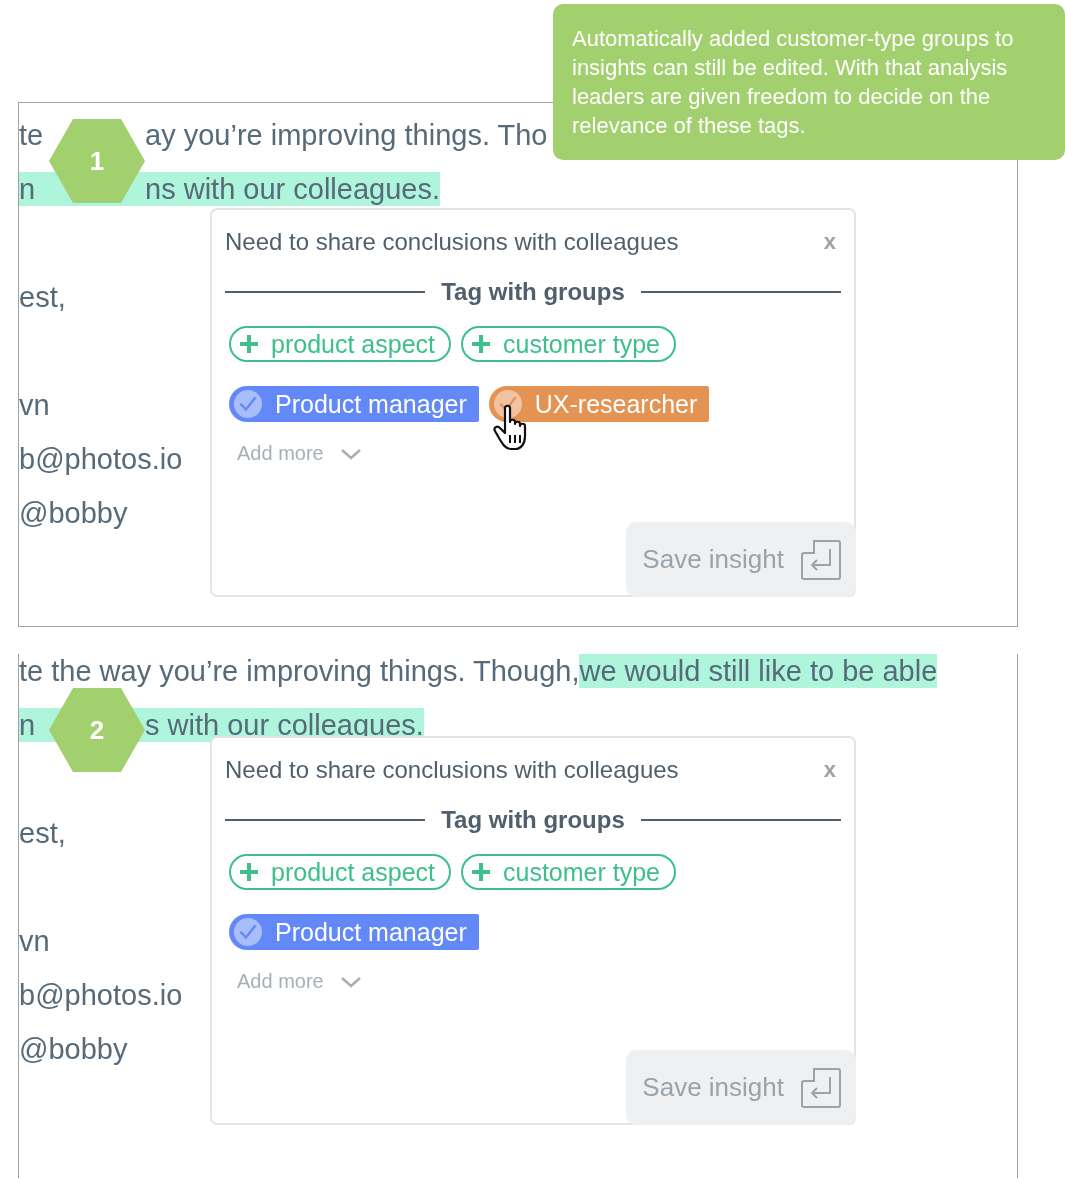 The height and width of the screenshot is (1179, 1065). What do you see at coordinates (292, 189) in the screenshot?
I see `highlighted-text: ns with our colleagues.` at bounding box center [292, 189].